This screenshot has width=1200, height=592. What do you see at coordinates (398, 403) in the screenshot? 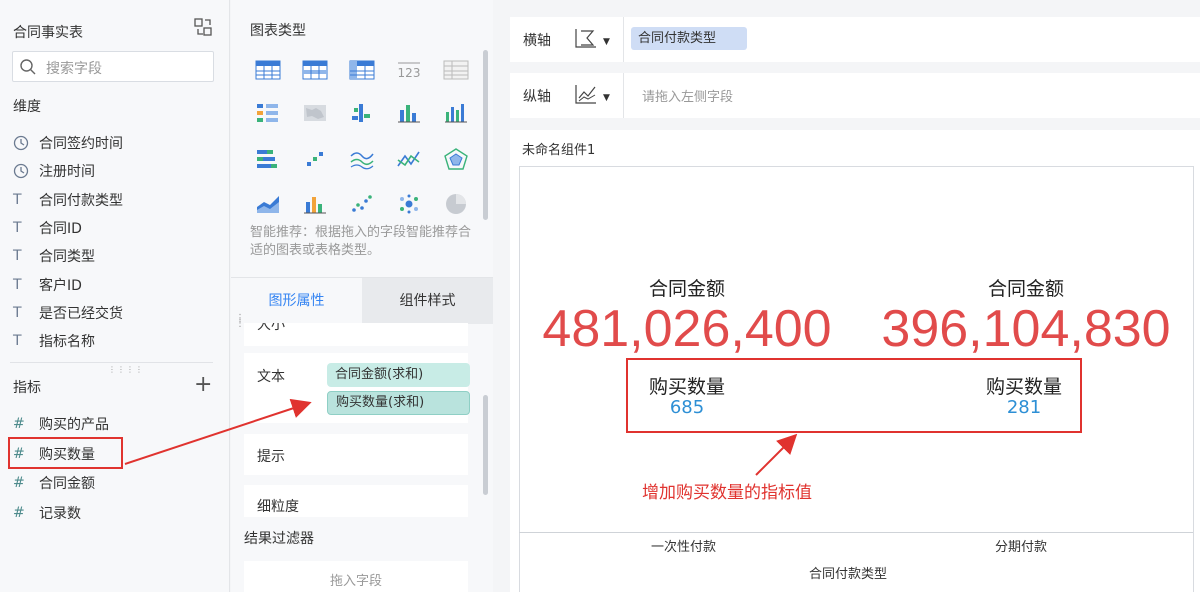
I see `text-field-pill-selected: 购买数量(求和)` at bounding box center [398, 403].